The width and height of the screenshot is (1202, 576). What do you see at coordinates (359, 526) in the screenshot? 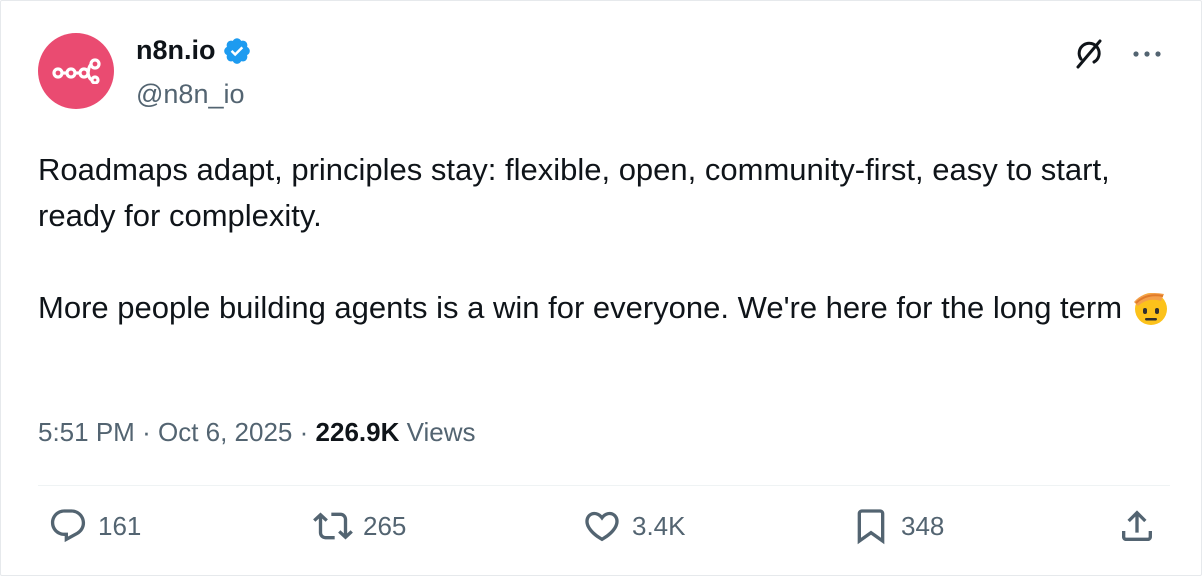
I see `repost-button: 265` at bounding box center [359, 526].